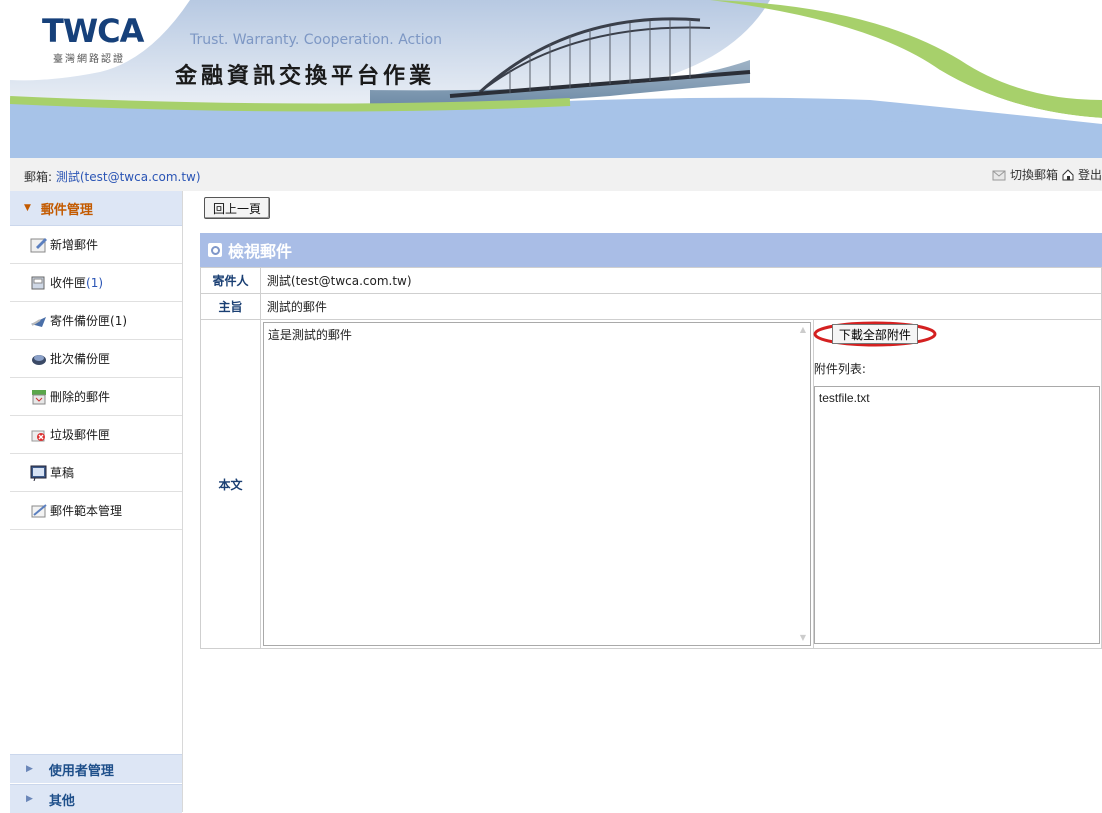  Describe the element at coordinates (89, 59) in the screenshot. I see `logo-subtitle: 臺灣網路認證` at that location.